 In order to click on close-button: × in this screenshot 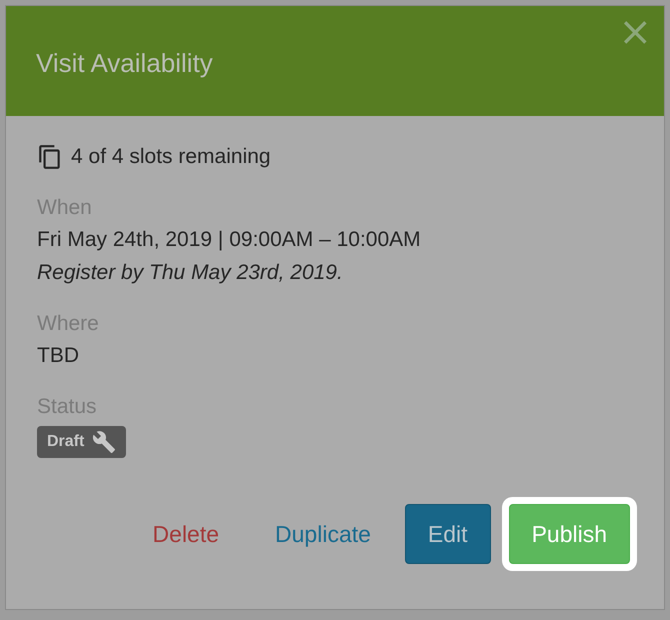, I will do `click(635, 32)`.